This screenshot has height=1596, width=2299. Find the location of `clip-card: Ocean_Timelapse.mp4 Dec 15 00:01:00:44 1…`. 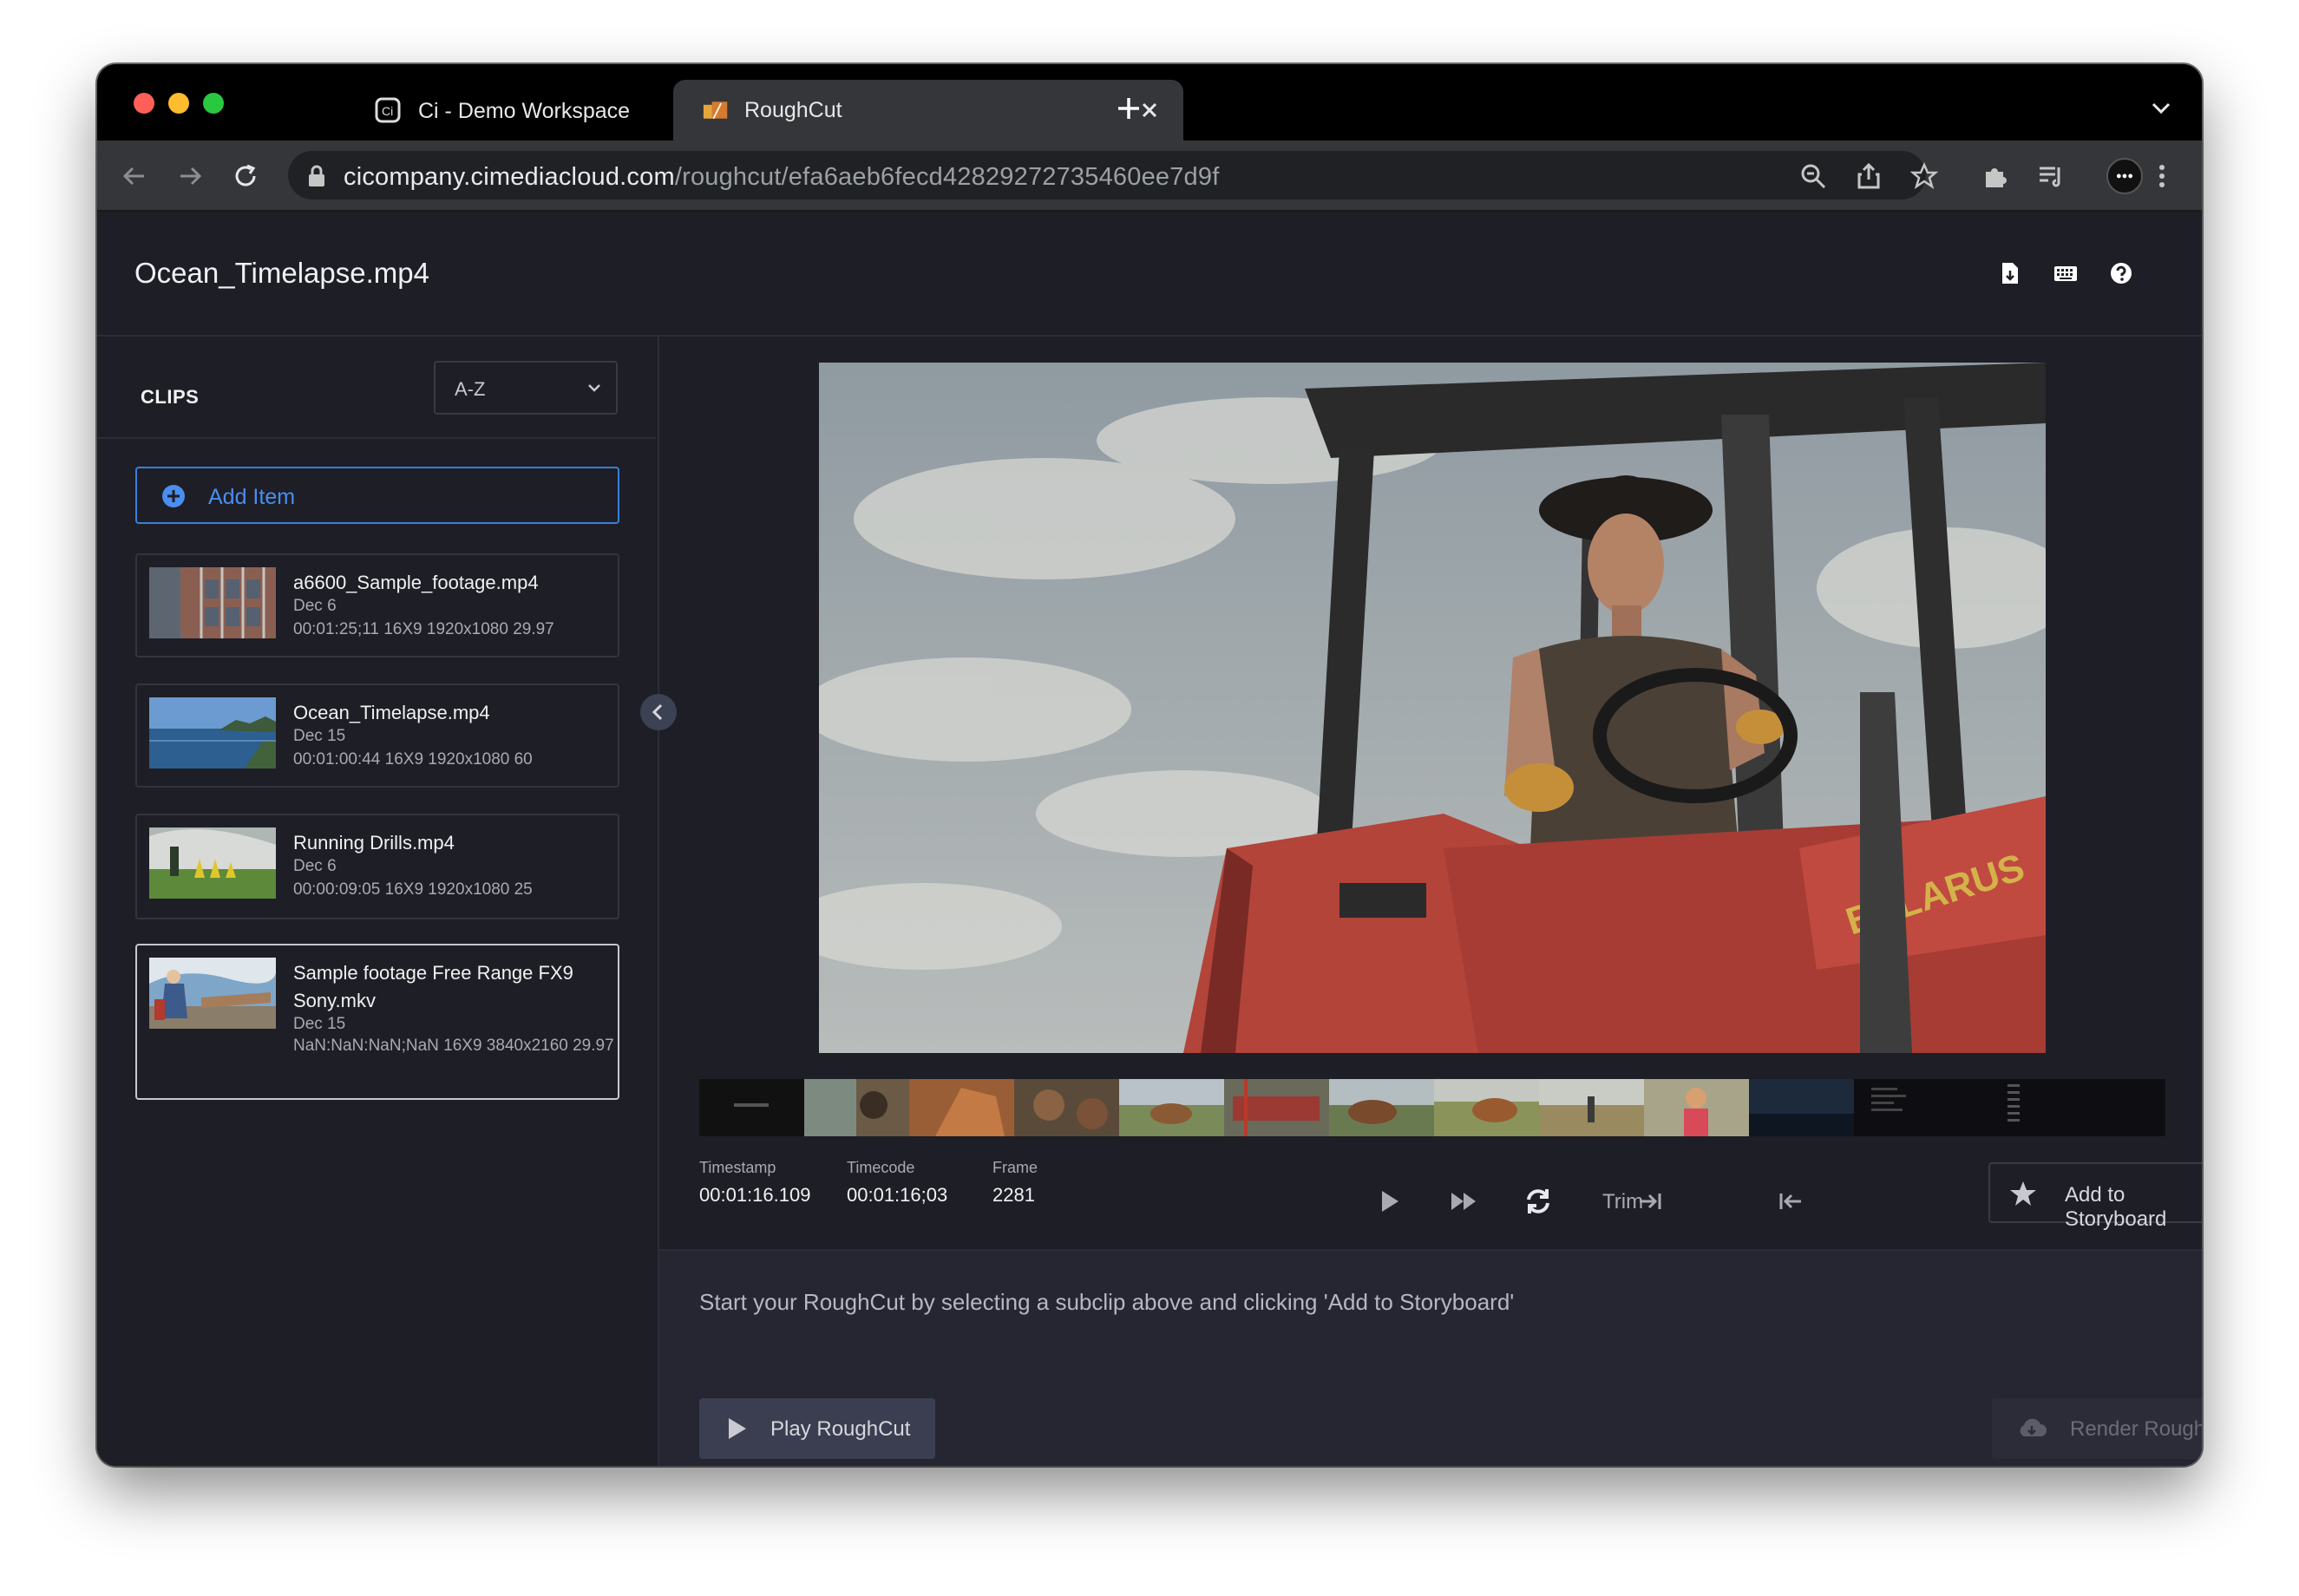

clip-card: Ocean_Timelapse.mp4 Dec 15 00:01:00:44 1… is located at coordinates (377, 736).